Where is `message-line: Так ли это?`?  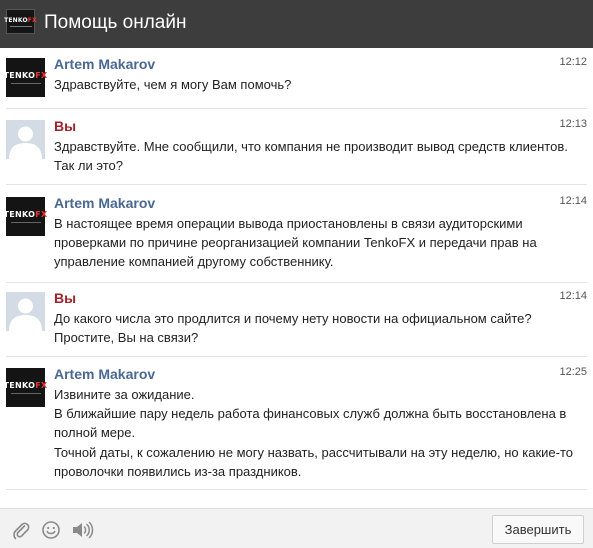 message-line: Так ли это? is located at coordinates (88, 166).